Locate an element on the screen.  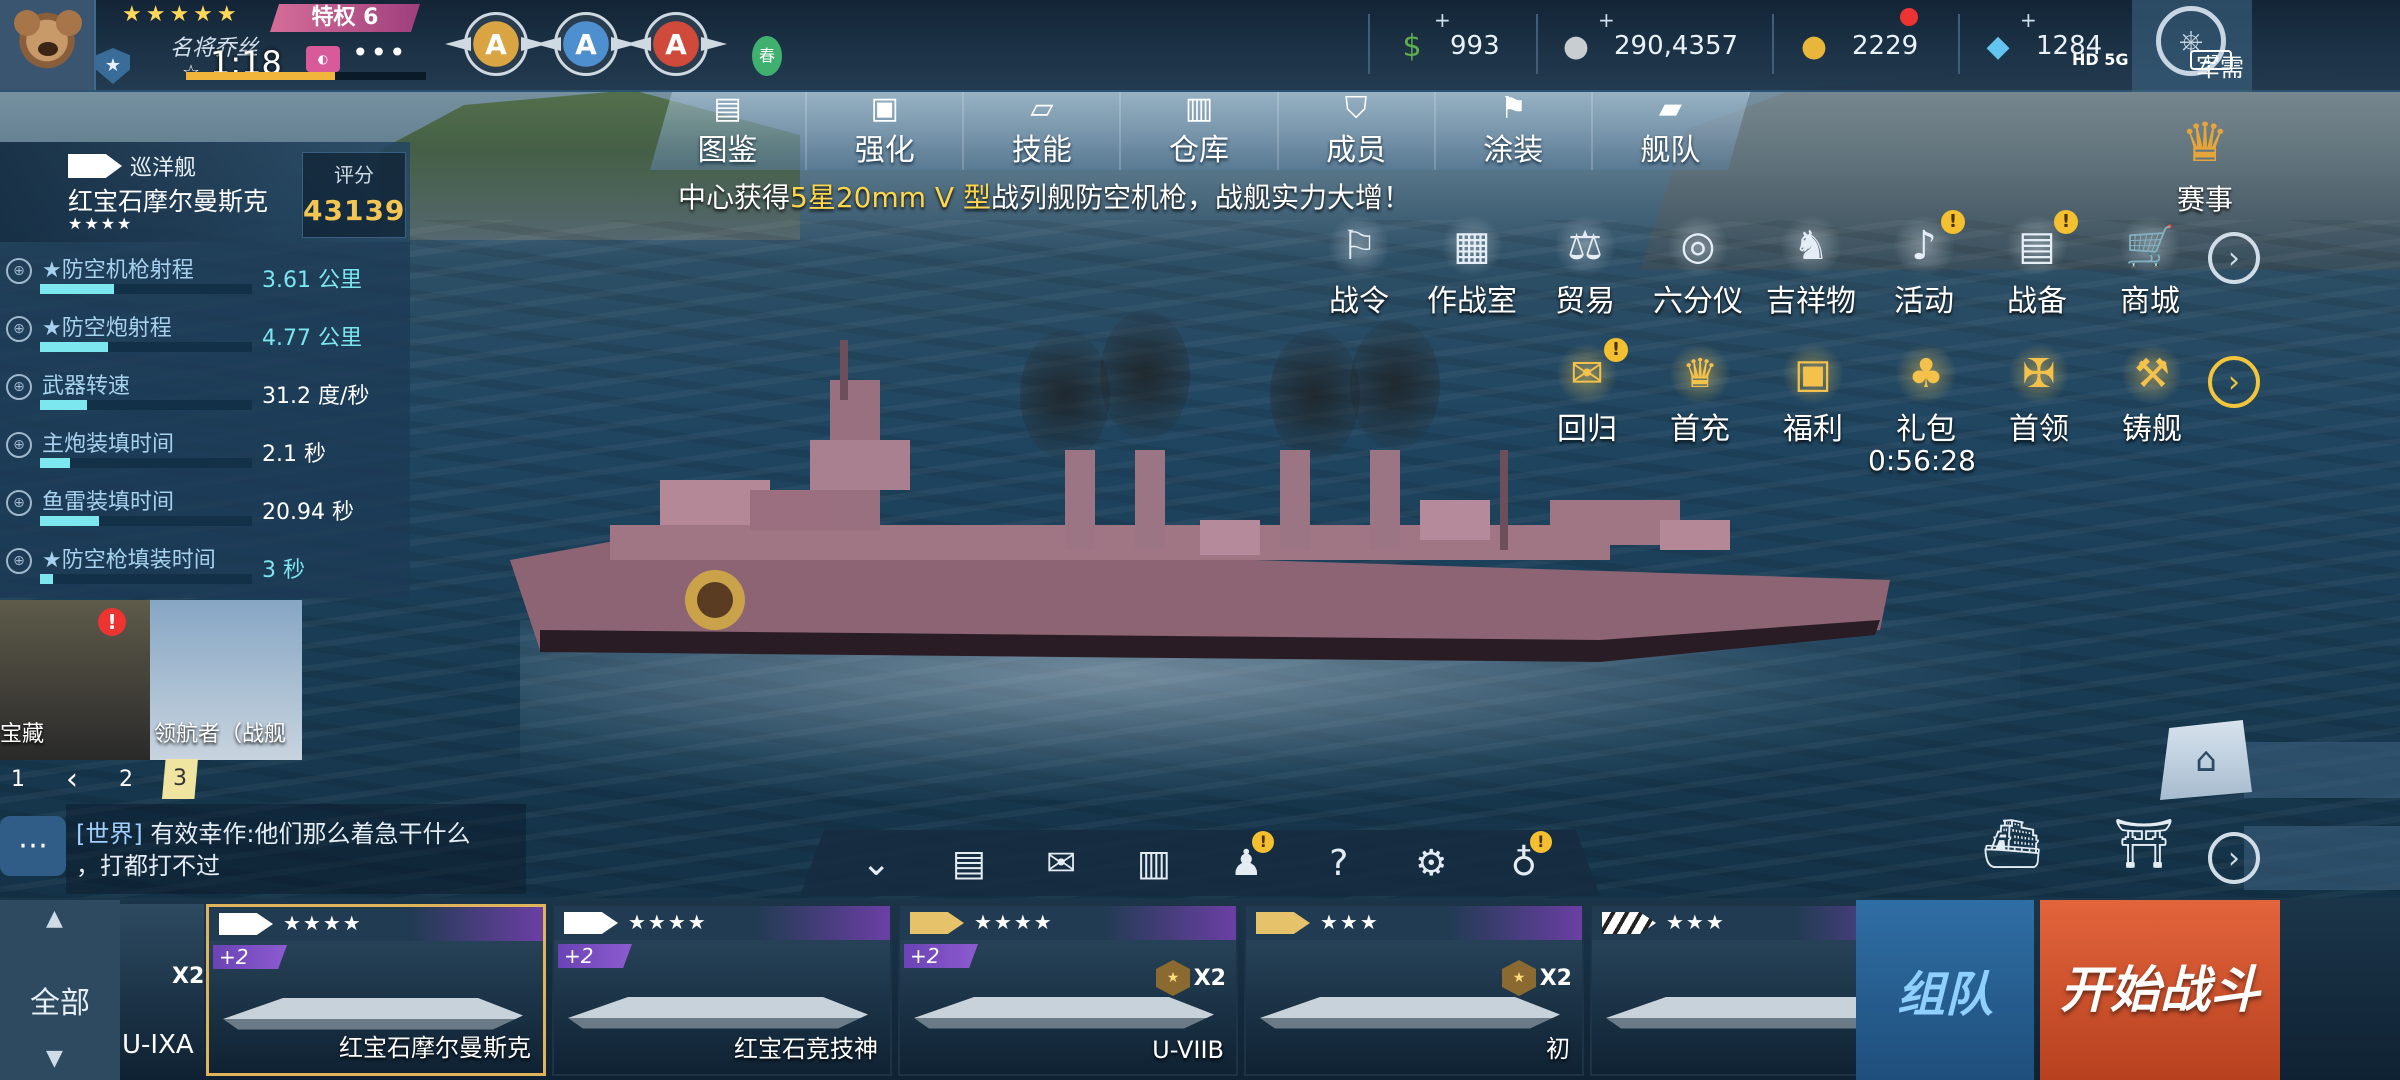
feature-battle-order: ⚐ 战令 is located at coordinates (1359, 267).